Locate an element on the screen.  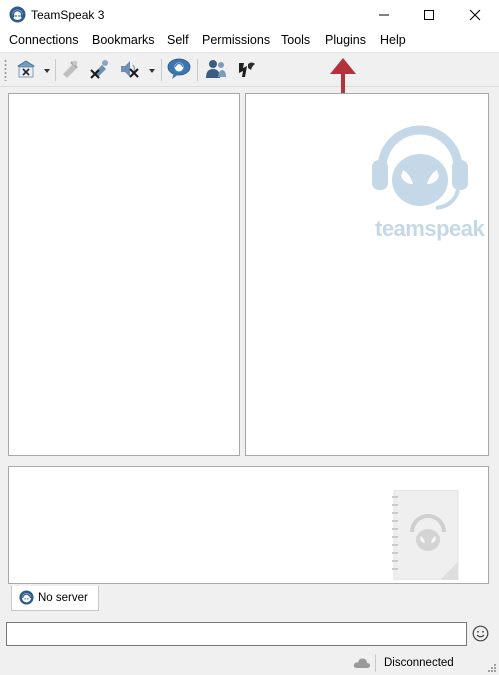
menu-plugins: Plugins is located at coordinates (345, 40).